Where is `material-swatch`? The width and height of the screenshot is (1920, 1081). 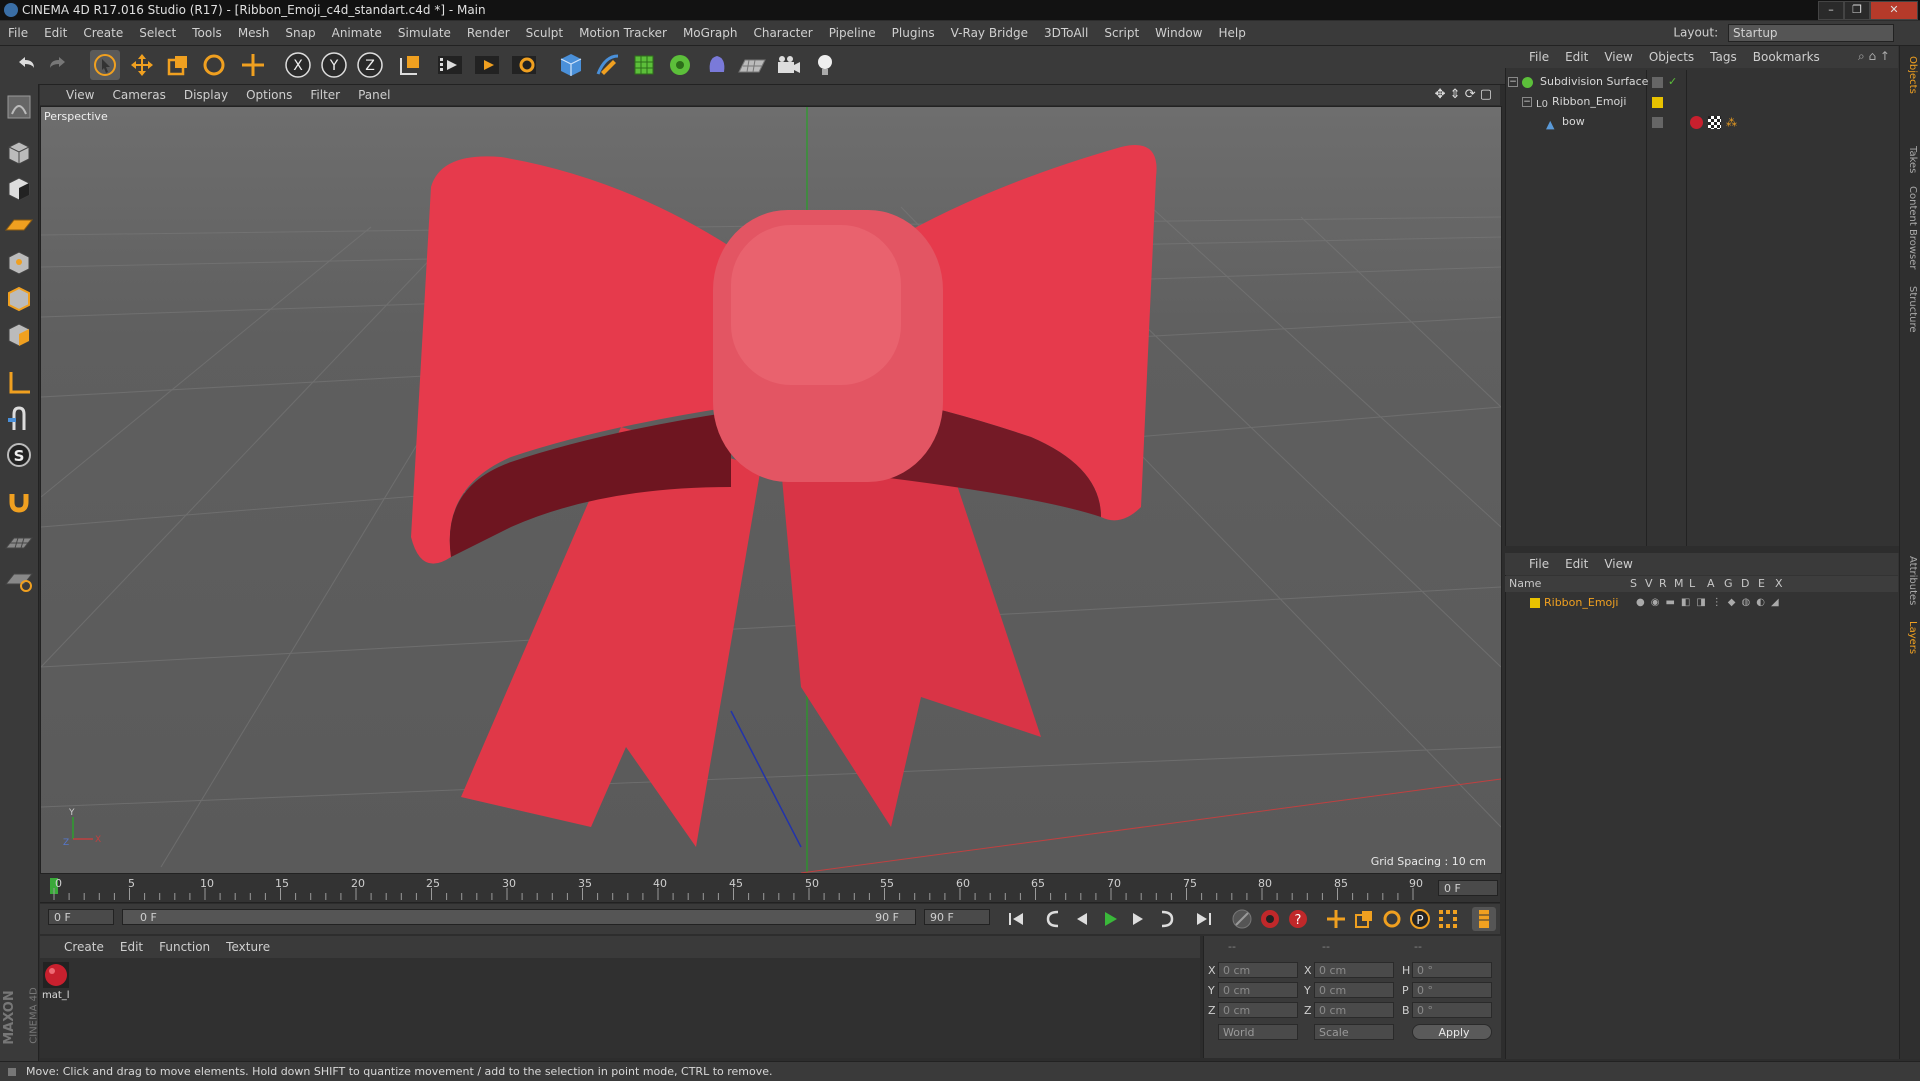 material-swatch is located at coordinates (56, 975).